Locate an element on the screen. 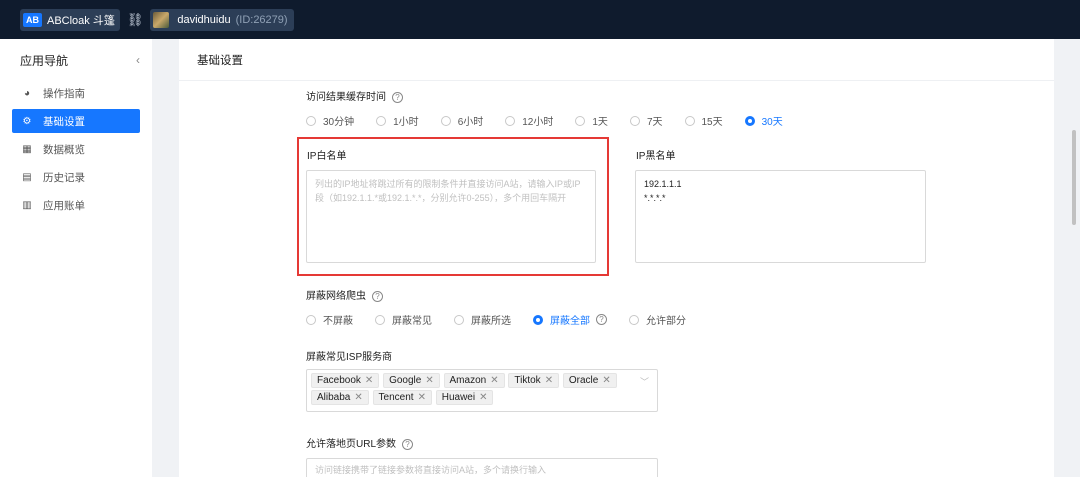 The width and height of the screenshot is (1080, 477). sidebar-item-history: ▤ 历史记录 is located at coordinates (76, 177).